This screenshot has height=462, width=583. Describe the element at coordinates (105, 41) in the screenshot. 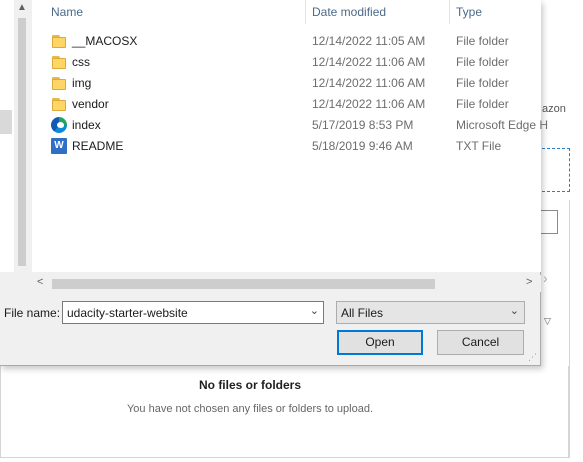

I see `file-name: __MACOSX` at that location.